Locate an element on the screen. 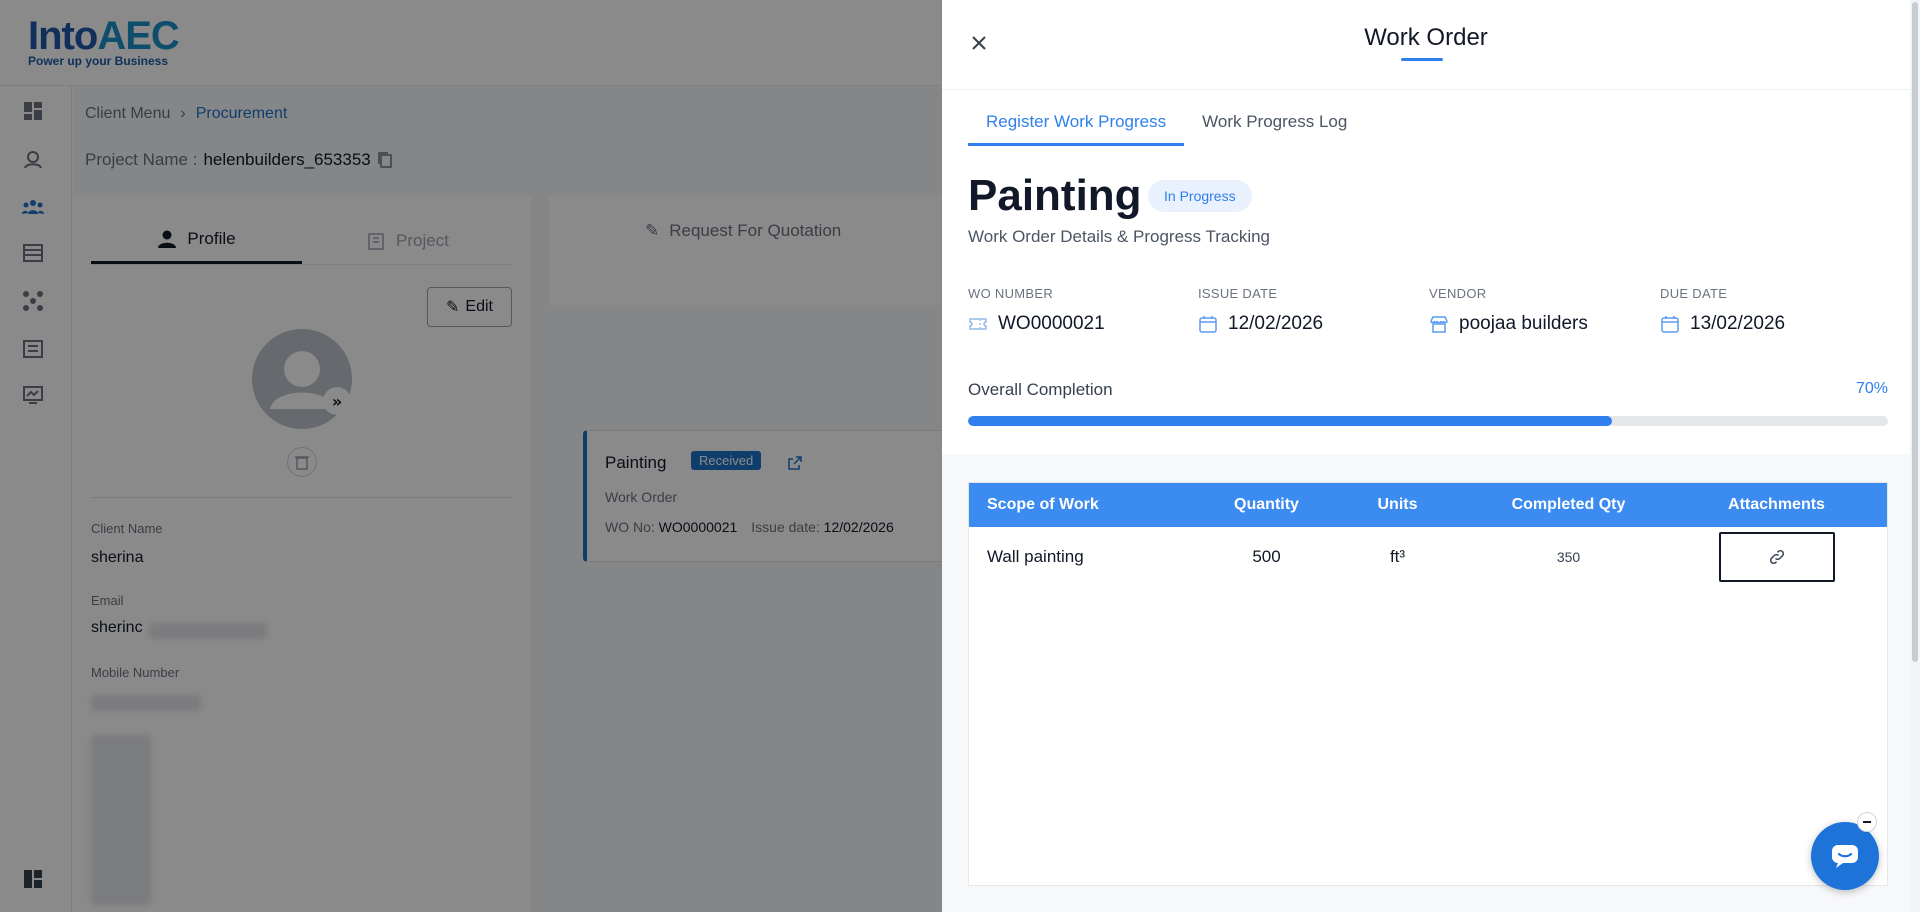 The width and height of the screenshot is (1920, 912). drawer-header: Work Order is located at coordinates (1426, 45).